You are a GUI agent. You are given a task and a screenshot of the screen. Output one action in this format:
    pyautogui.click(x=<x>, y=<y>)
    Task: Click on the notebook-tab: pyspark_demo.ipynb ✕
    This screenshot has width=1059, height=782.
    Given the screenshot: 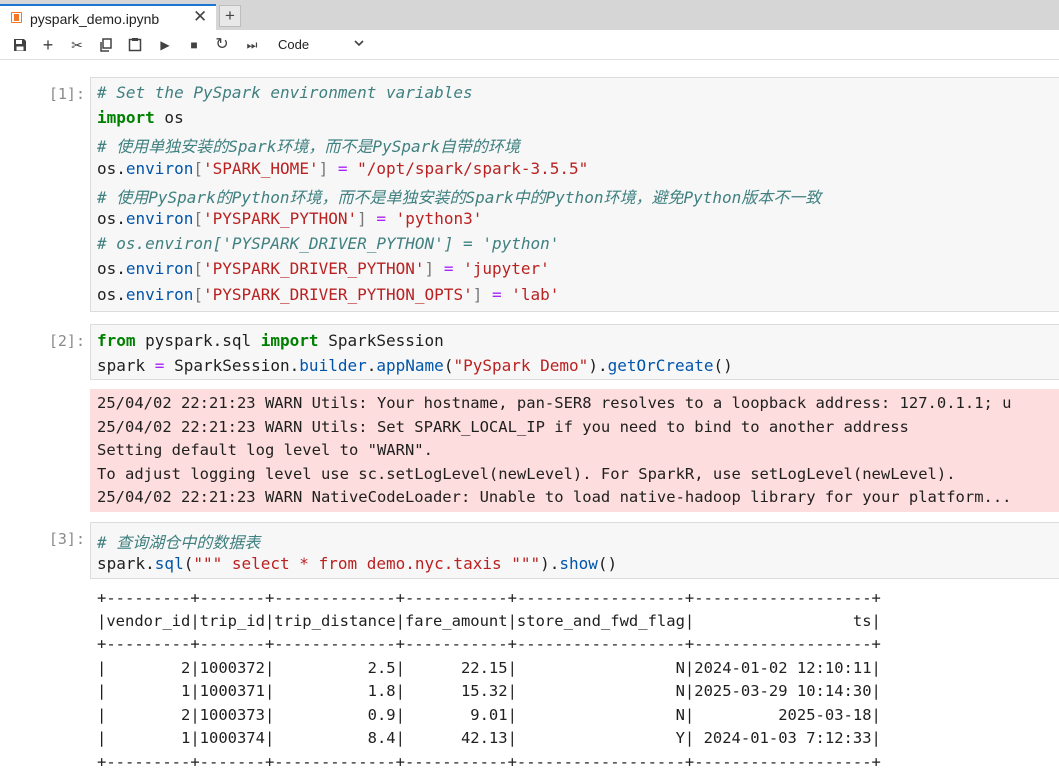 What is the action you would take?
    pyautogui.click(x=108, y=17)
    